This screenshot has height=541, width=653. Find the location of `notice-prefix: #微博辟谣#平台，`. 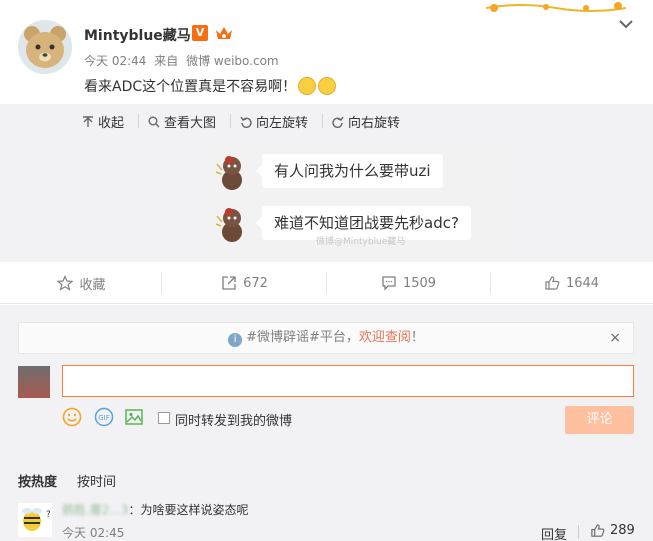

notice-prefix: #微博辟谣#平台， is located at coordinates (302, 337).